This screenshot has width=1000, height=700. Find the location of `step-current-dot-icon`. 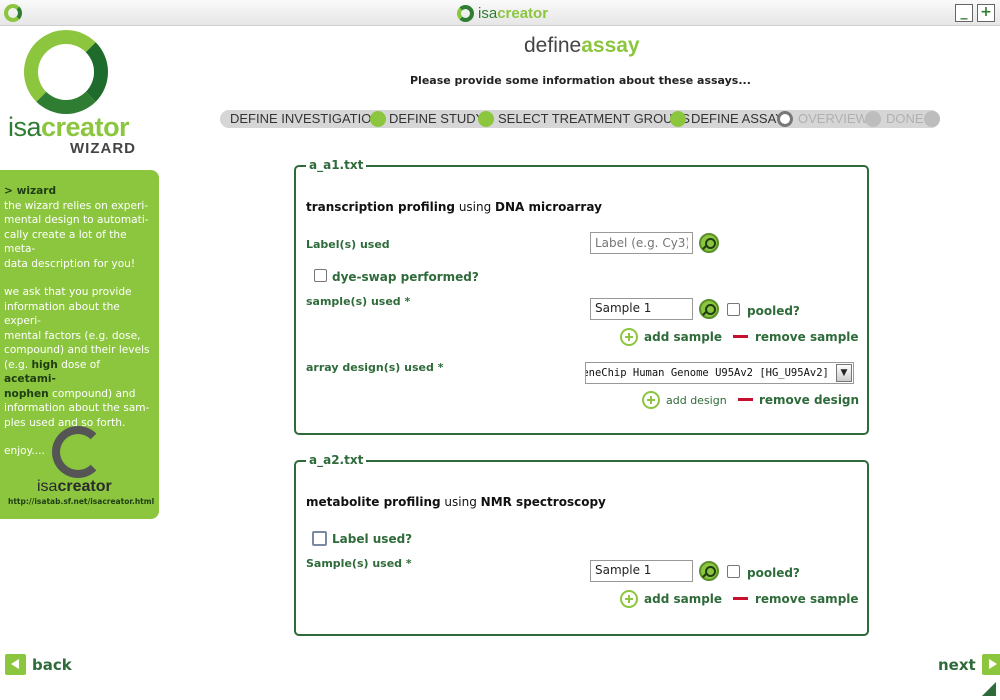

step-current-dot-icon is located at coordinates (785, 119).